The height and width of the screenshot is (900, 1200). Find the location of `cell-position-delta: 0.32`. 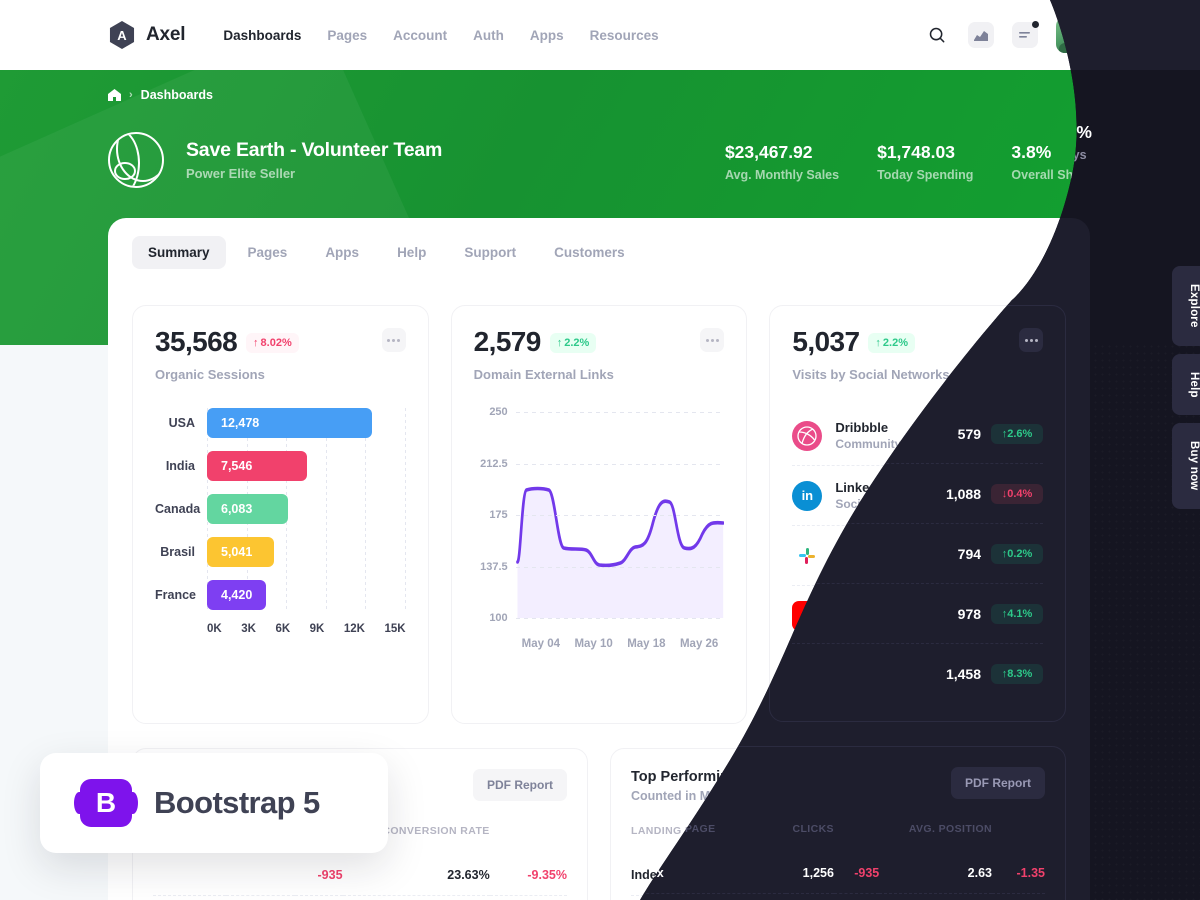

cell-position-delta: 0.32 is located at coordinates (1018, 897).